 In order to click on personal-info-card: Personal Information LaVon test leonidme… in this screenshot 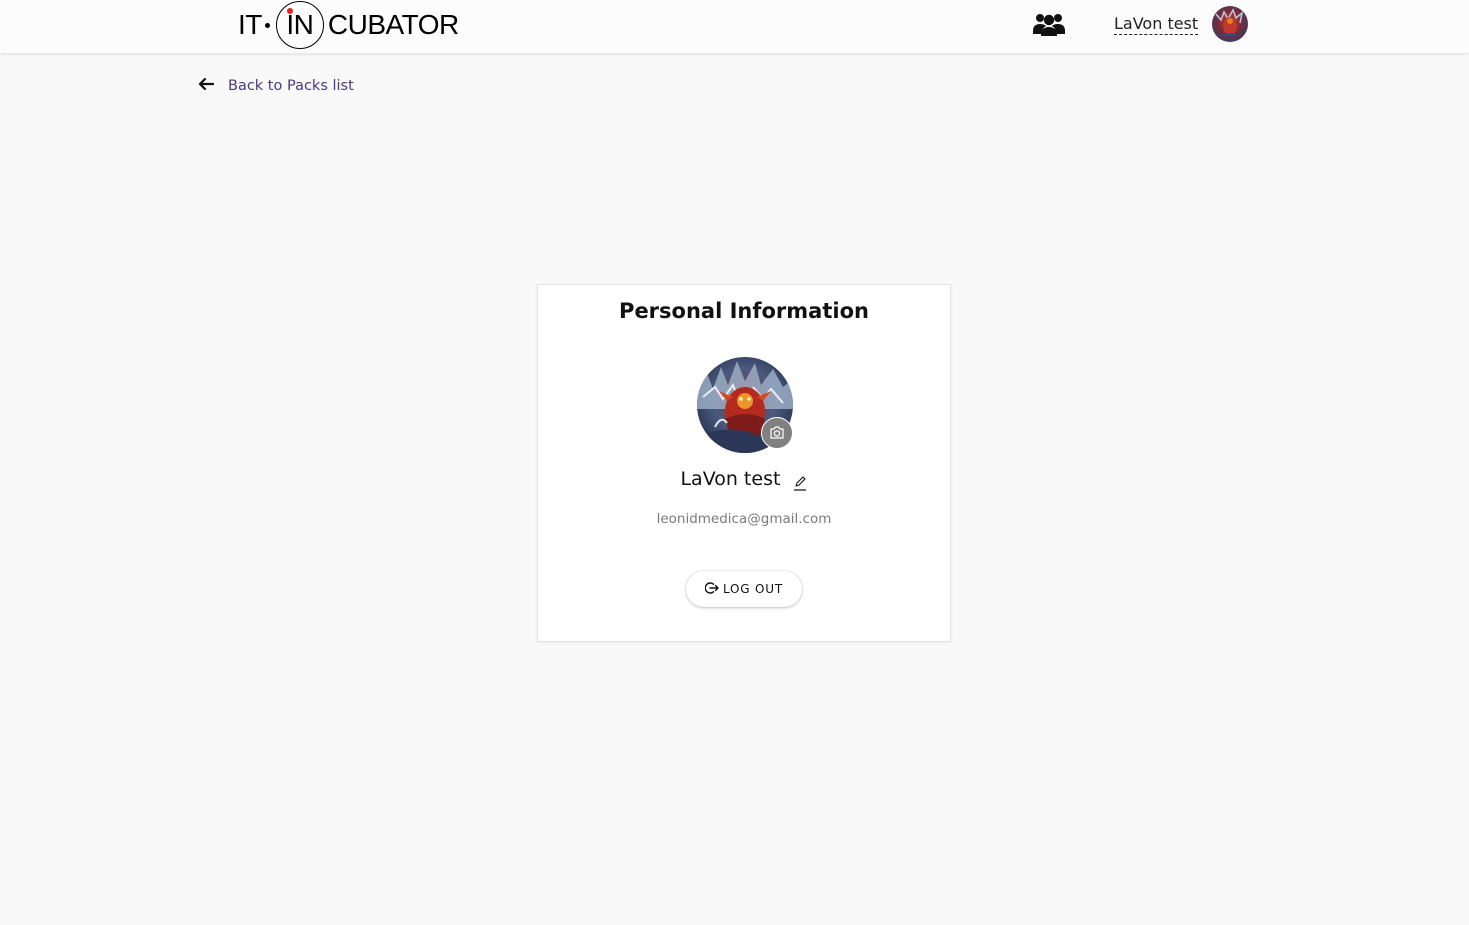, I will do `click(744, 463)`.